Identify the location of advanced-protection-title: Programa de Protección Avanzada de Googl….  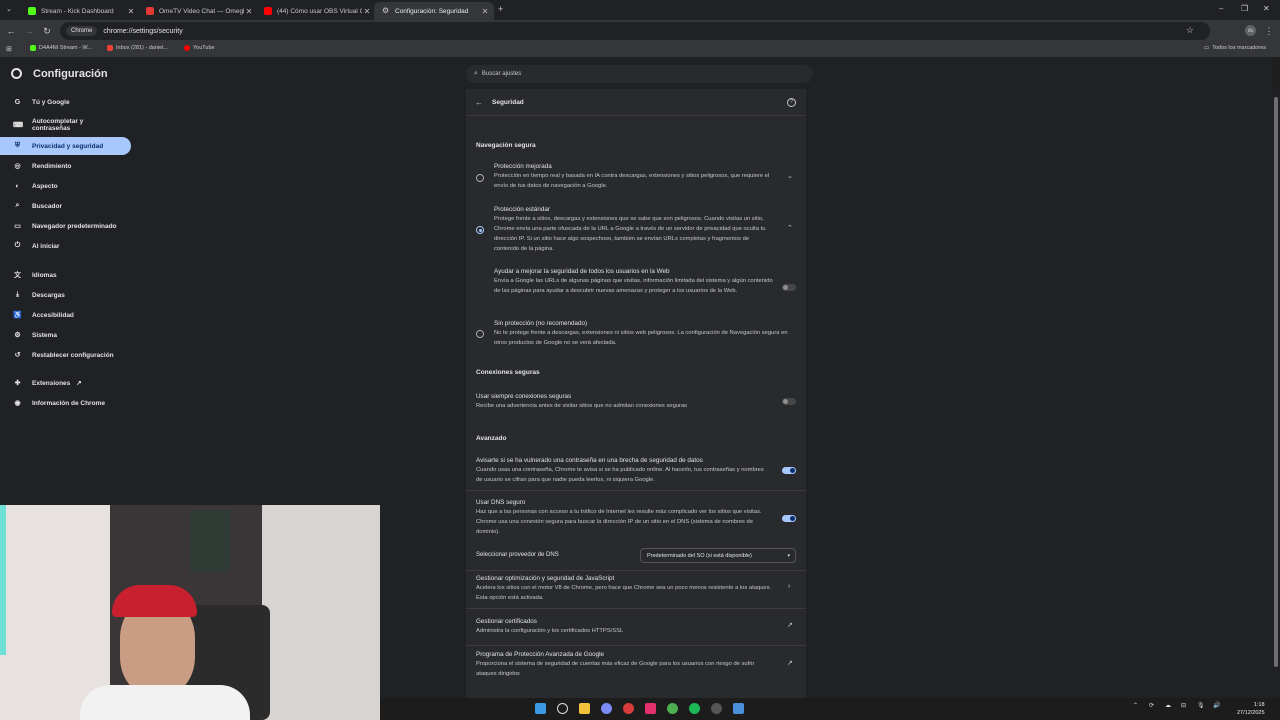
(540, 654).